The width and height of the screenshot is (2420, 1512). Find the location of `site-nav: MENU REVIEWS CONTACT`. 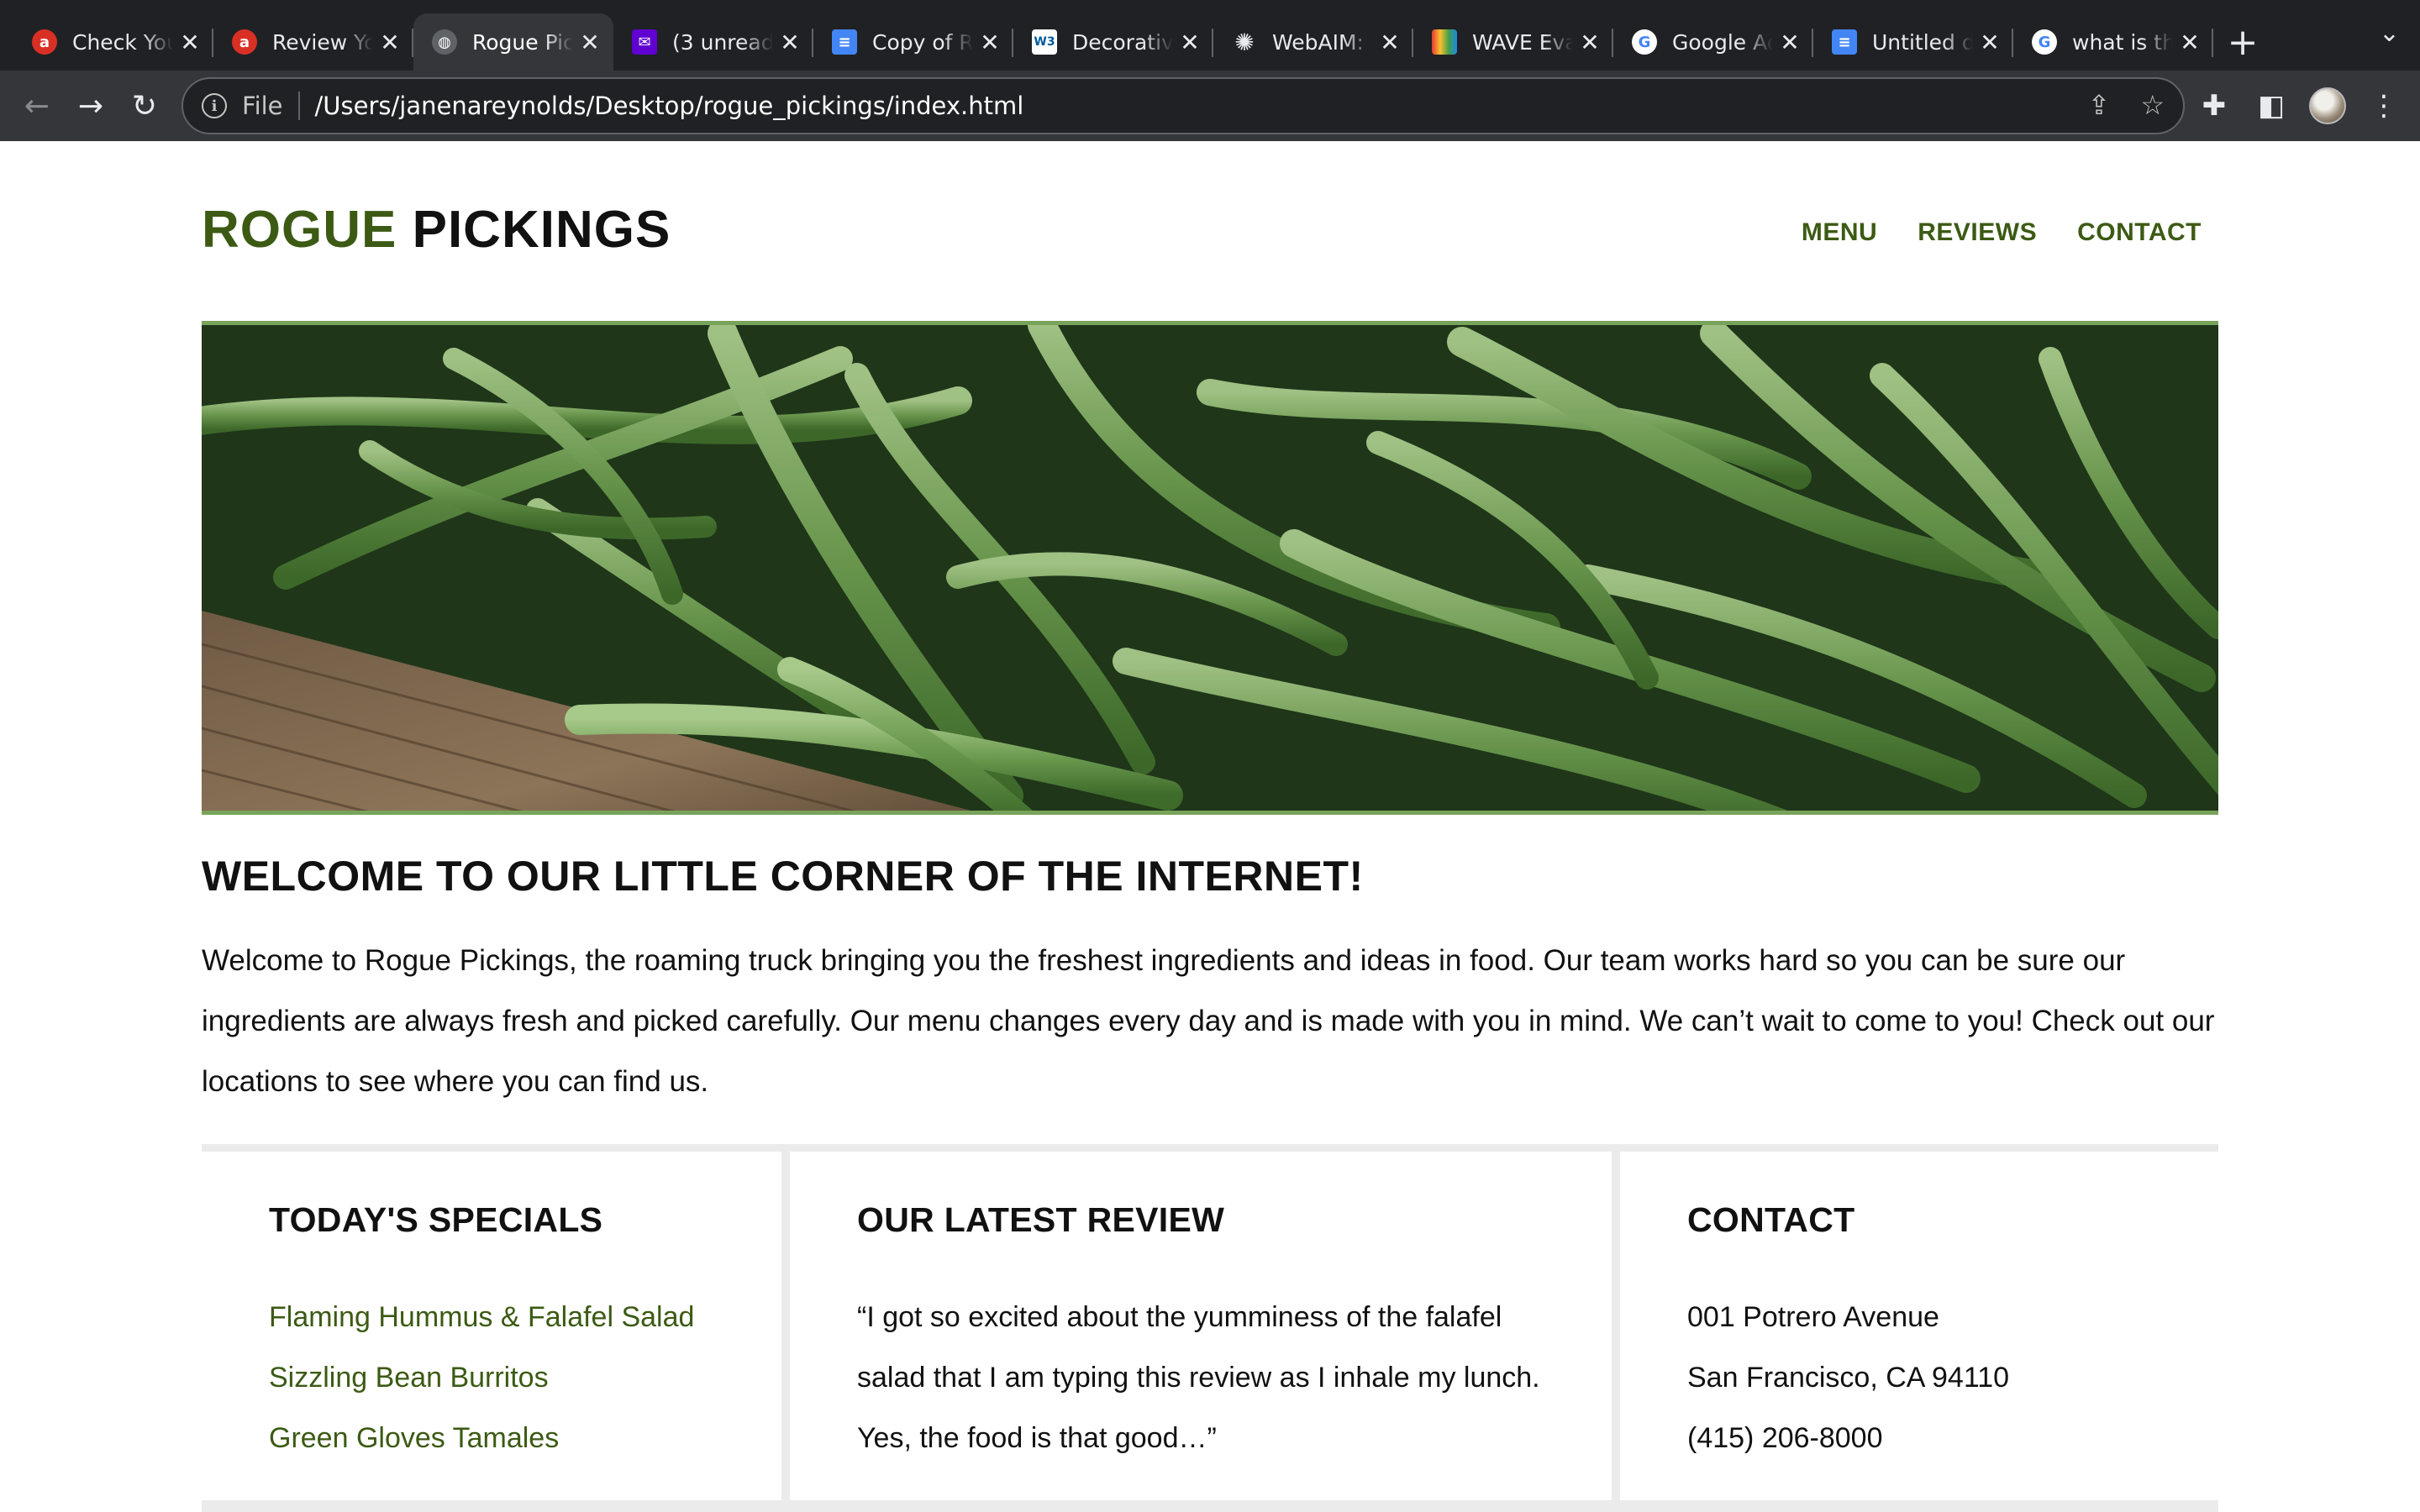

site-nav: MENU REVIEWS CONTACT is located at coordinates (2002, 232).